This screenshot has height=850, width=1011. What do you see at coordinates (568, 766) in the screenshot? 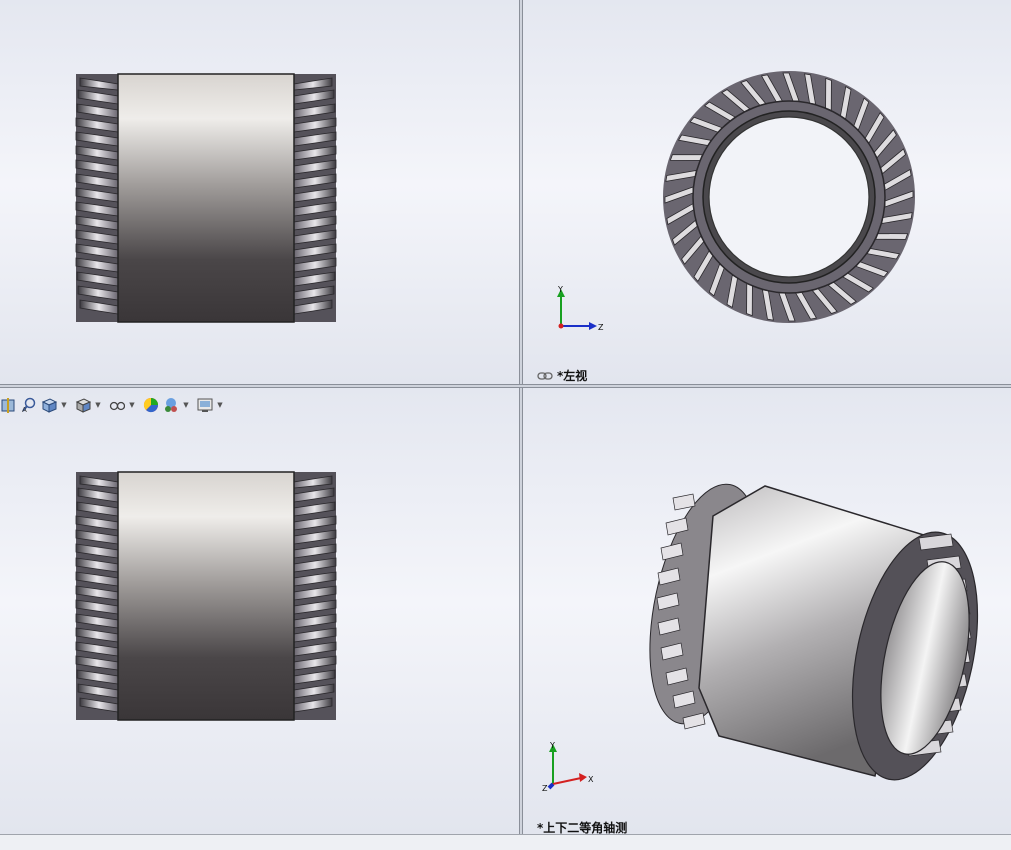
I see `coordinate-triad-iso: Y X Z` at bounding box center [568, 766].